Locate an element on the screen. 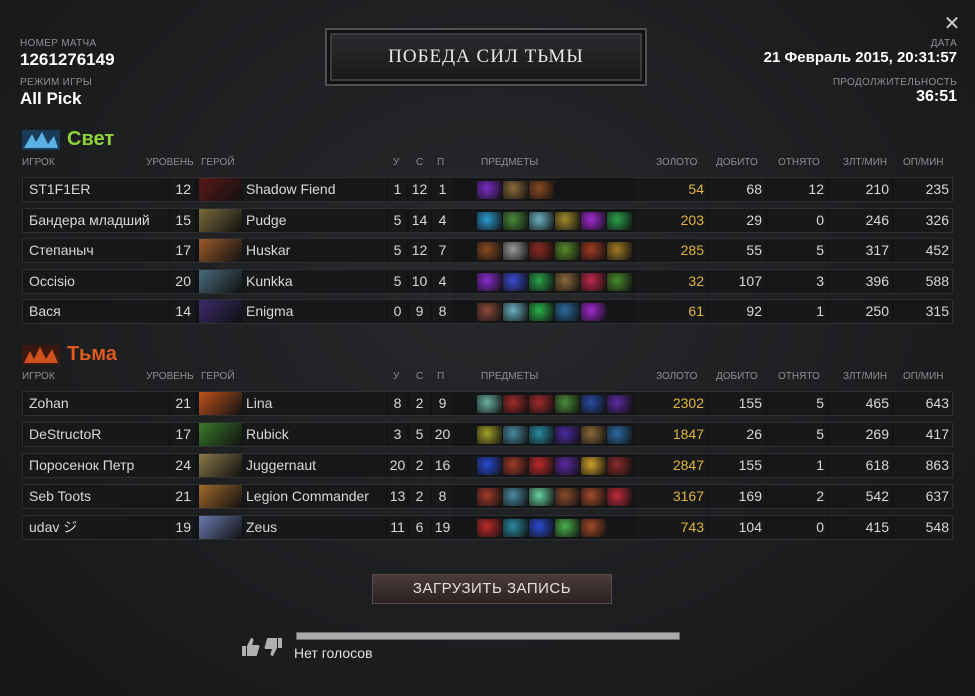 This screenshot has height=696, width=975. player-name: Бандера младший is located at coordinates (97, 220).